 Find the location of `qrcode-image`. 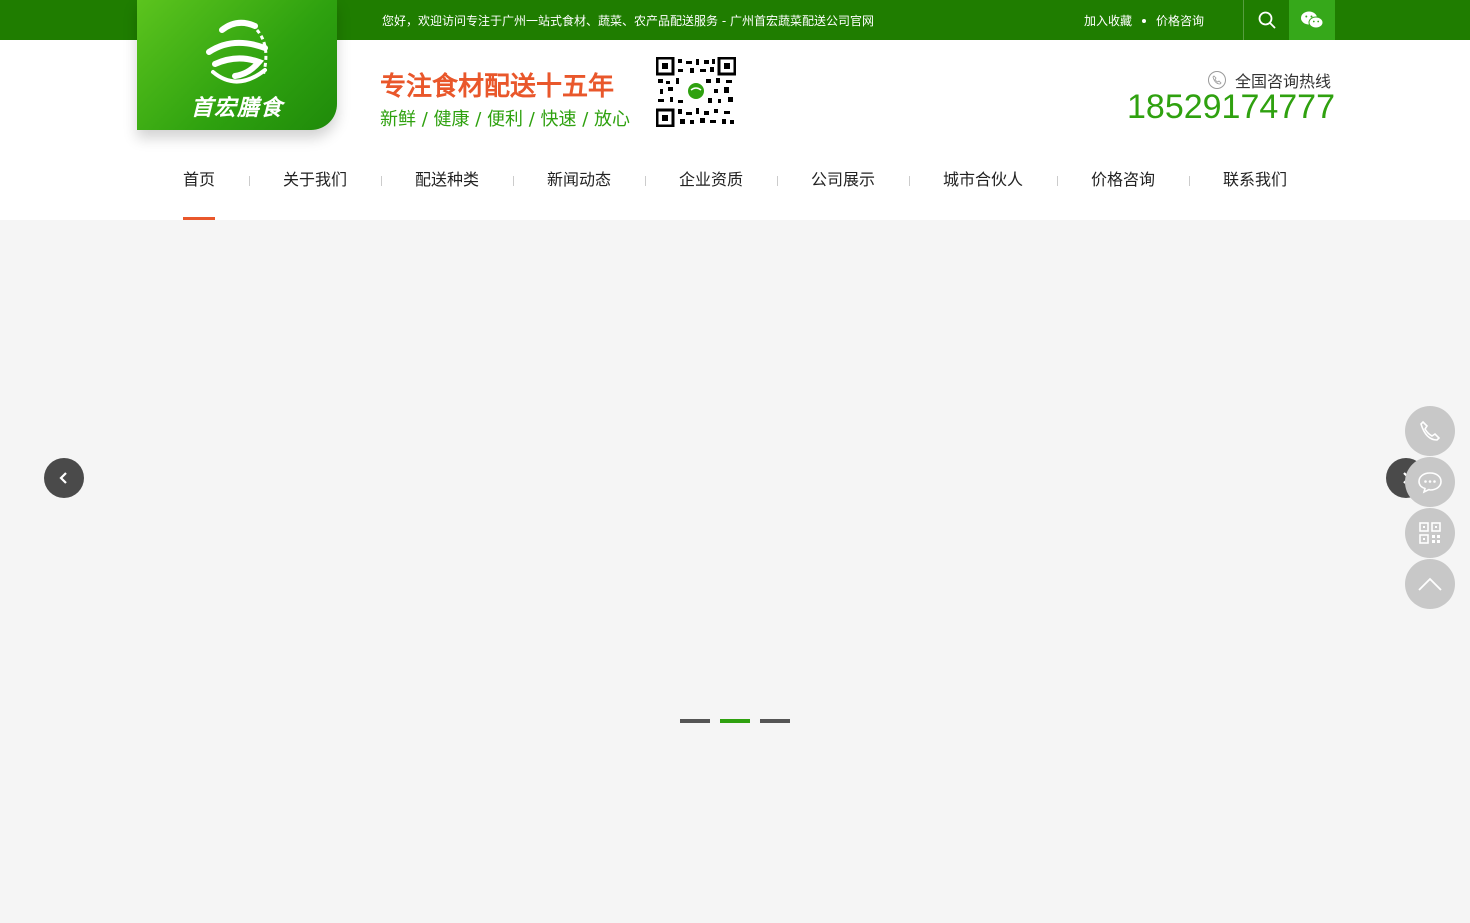

qrcode-image is located at coordinates (696, 92).